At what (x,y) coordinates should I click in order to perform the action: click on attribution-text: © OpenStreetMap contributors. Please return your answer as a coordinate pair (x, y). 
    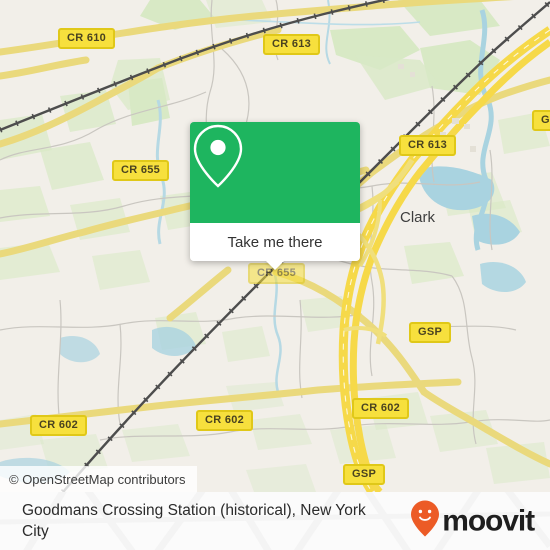
    Looking at the image, I should click on (97, 479).